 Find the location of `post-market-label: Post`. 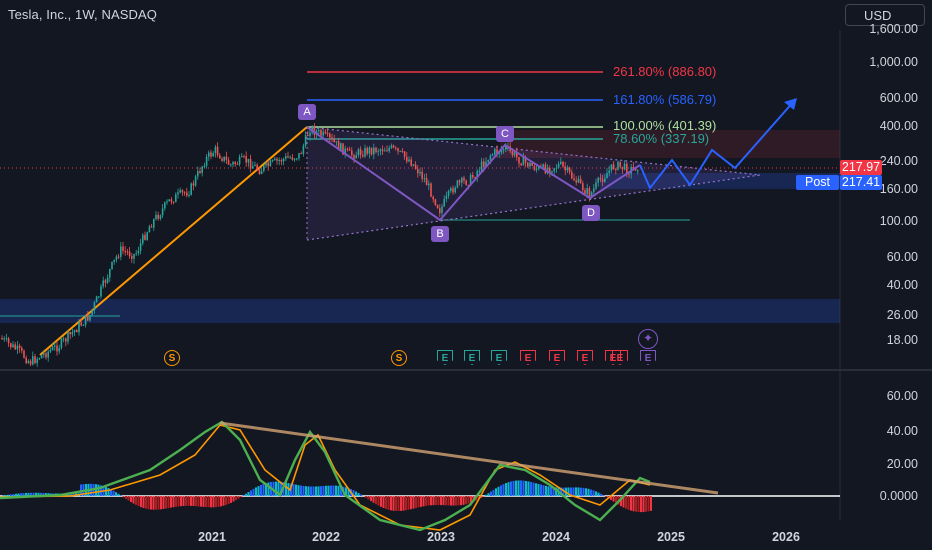

post-market-label: Post is located at coordinates (817, 182).